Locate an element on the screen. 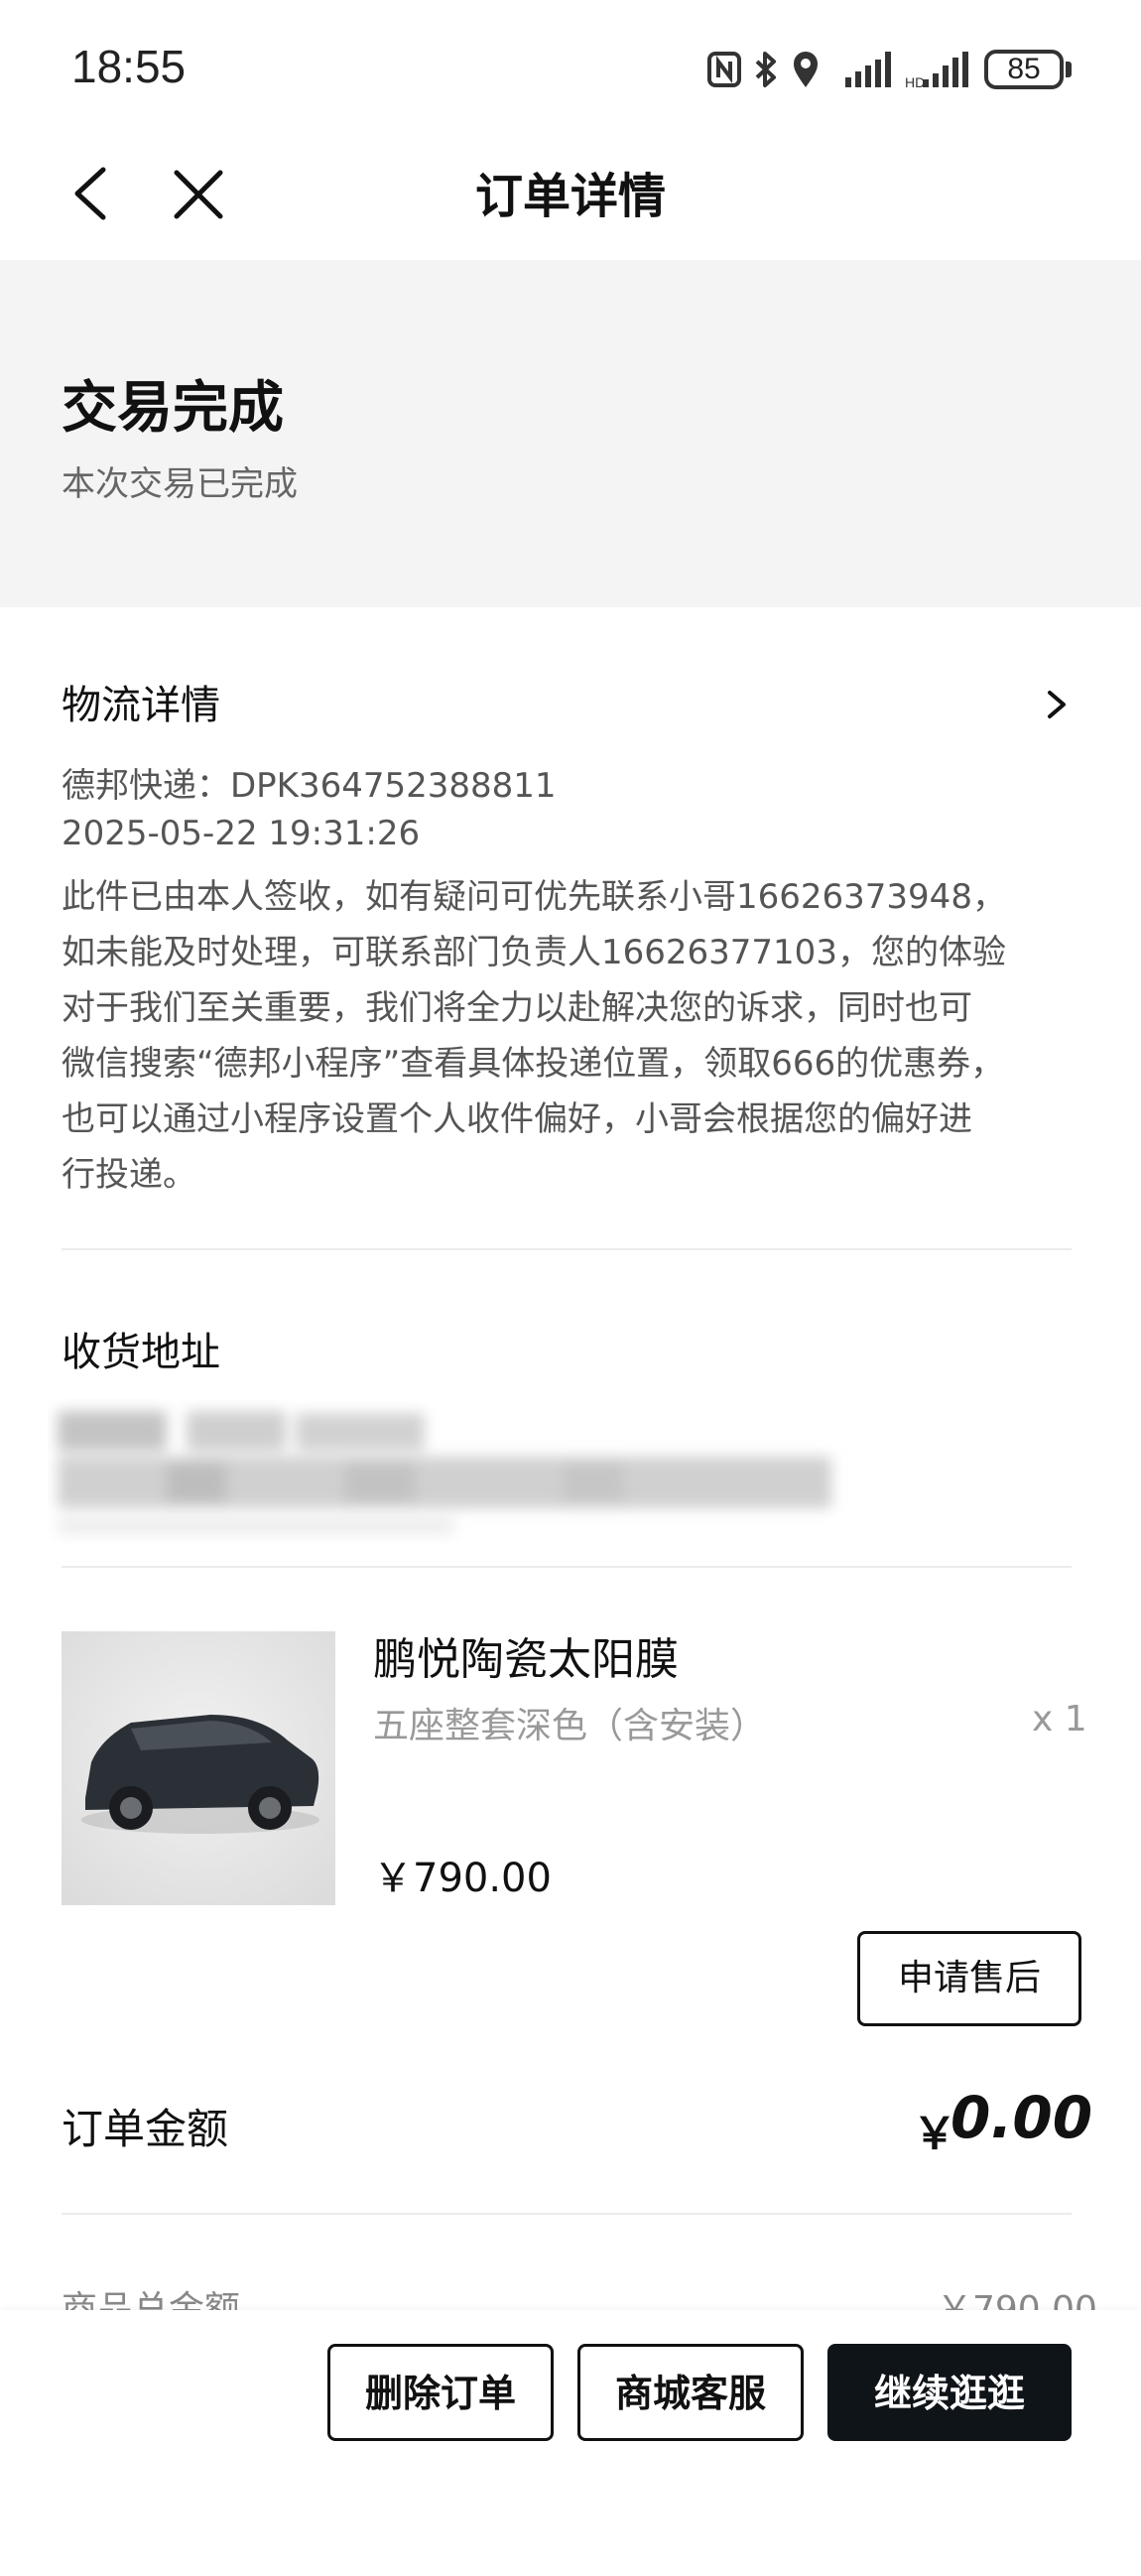 The height and width of the screenshot is (2576, 1141). continue-shopping-button: 继续逛逛 is located at coordinates (950, 2393).